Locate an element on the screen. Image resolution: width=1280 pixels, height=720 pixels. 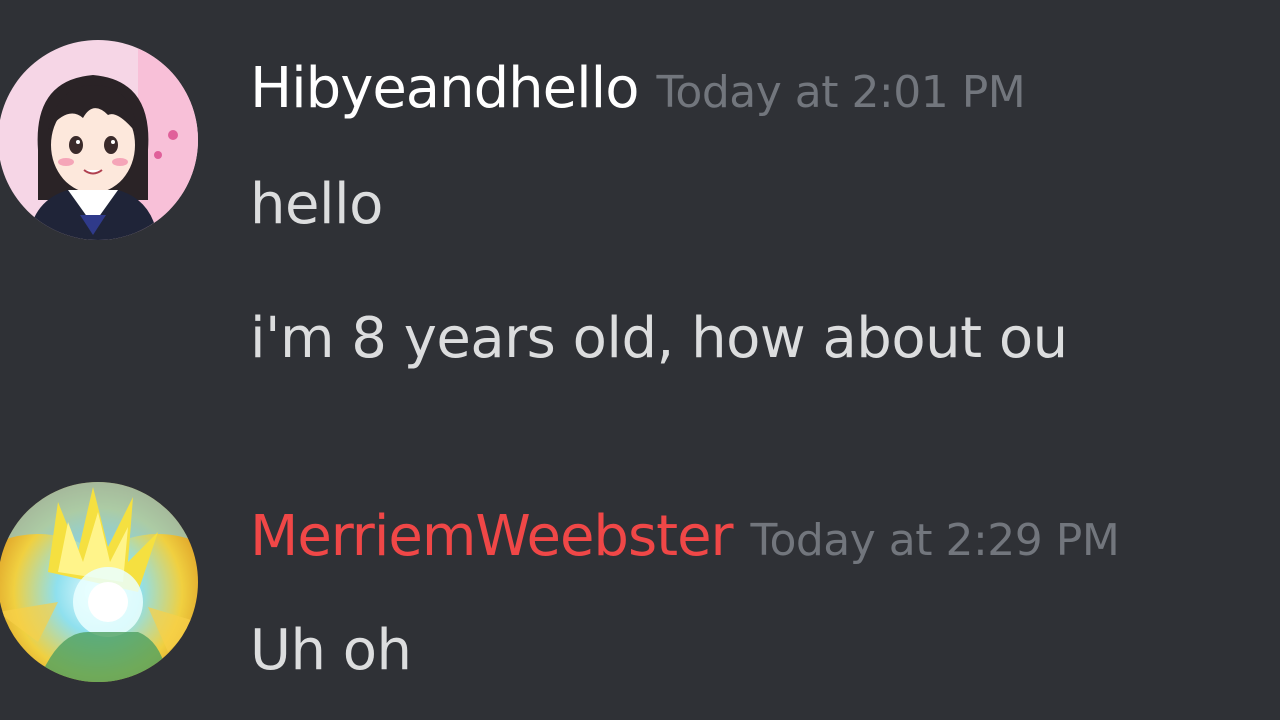
timestamp: Today at 2:01 PM is located at coordinates (841, 92).